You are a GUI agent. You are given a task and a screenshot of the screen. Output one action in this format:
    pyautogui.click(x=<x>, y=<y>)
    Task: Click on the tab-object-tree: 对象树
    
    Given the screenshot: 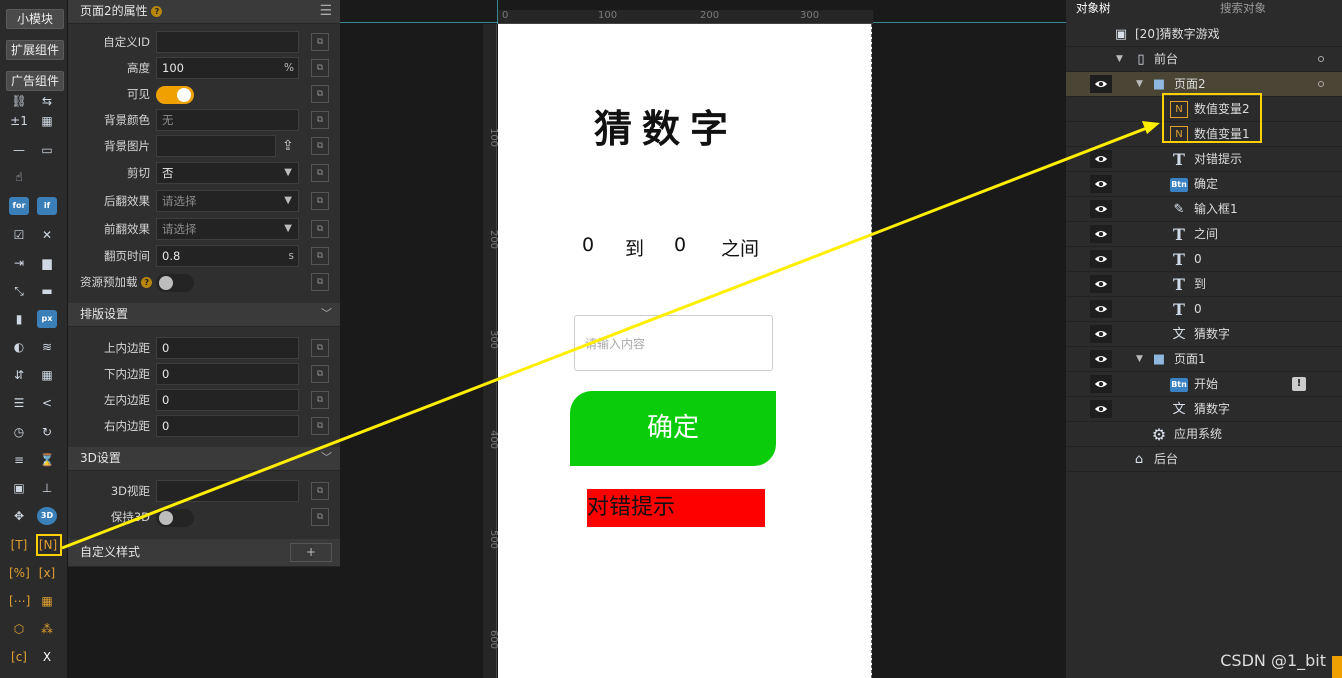 What is the action you would take?
    pyautogui.click(x=1093, y=9)
    